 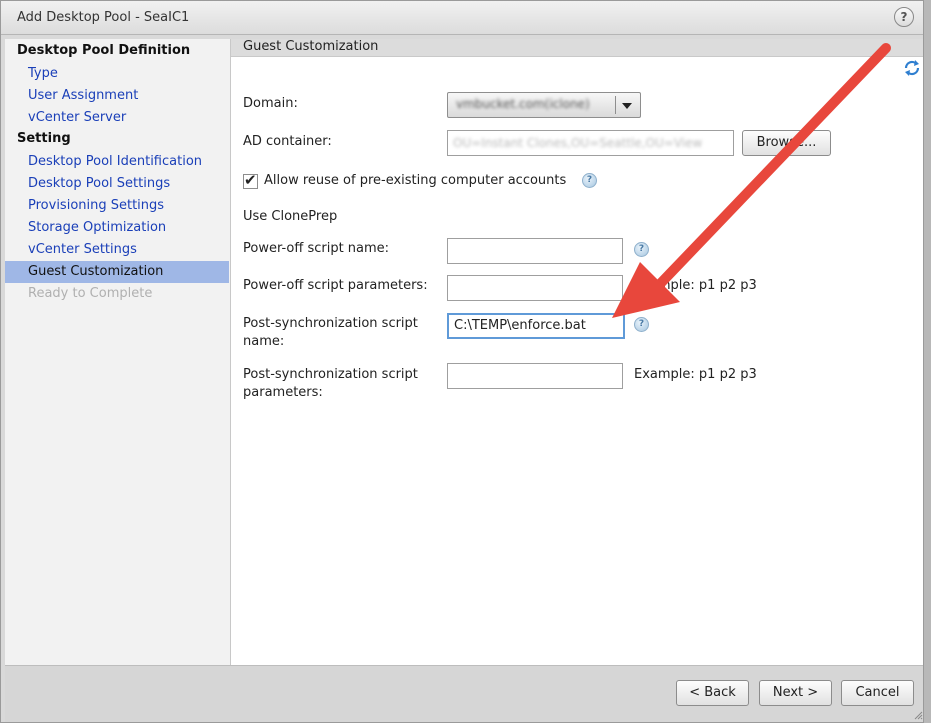 What do you see at coordinates (535, 288) in the screenshot?
I see `poweroff-script-params-input` at bounding box center [535, 288].